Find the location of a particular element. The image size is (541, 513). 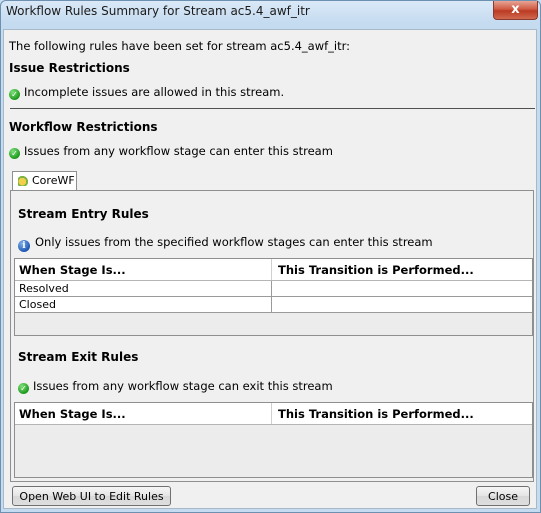

window-close-button: x is located at coordinates (515, 10).